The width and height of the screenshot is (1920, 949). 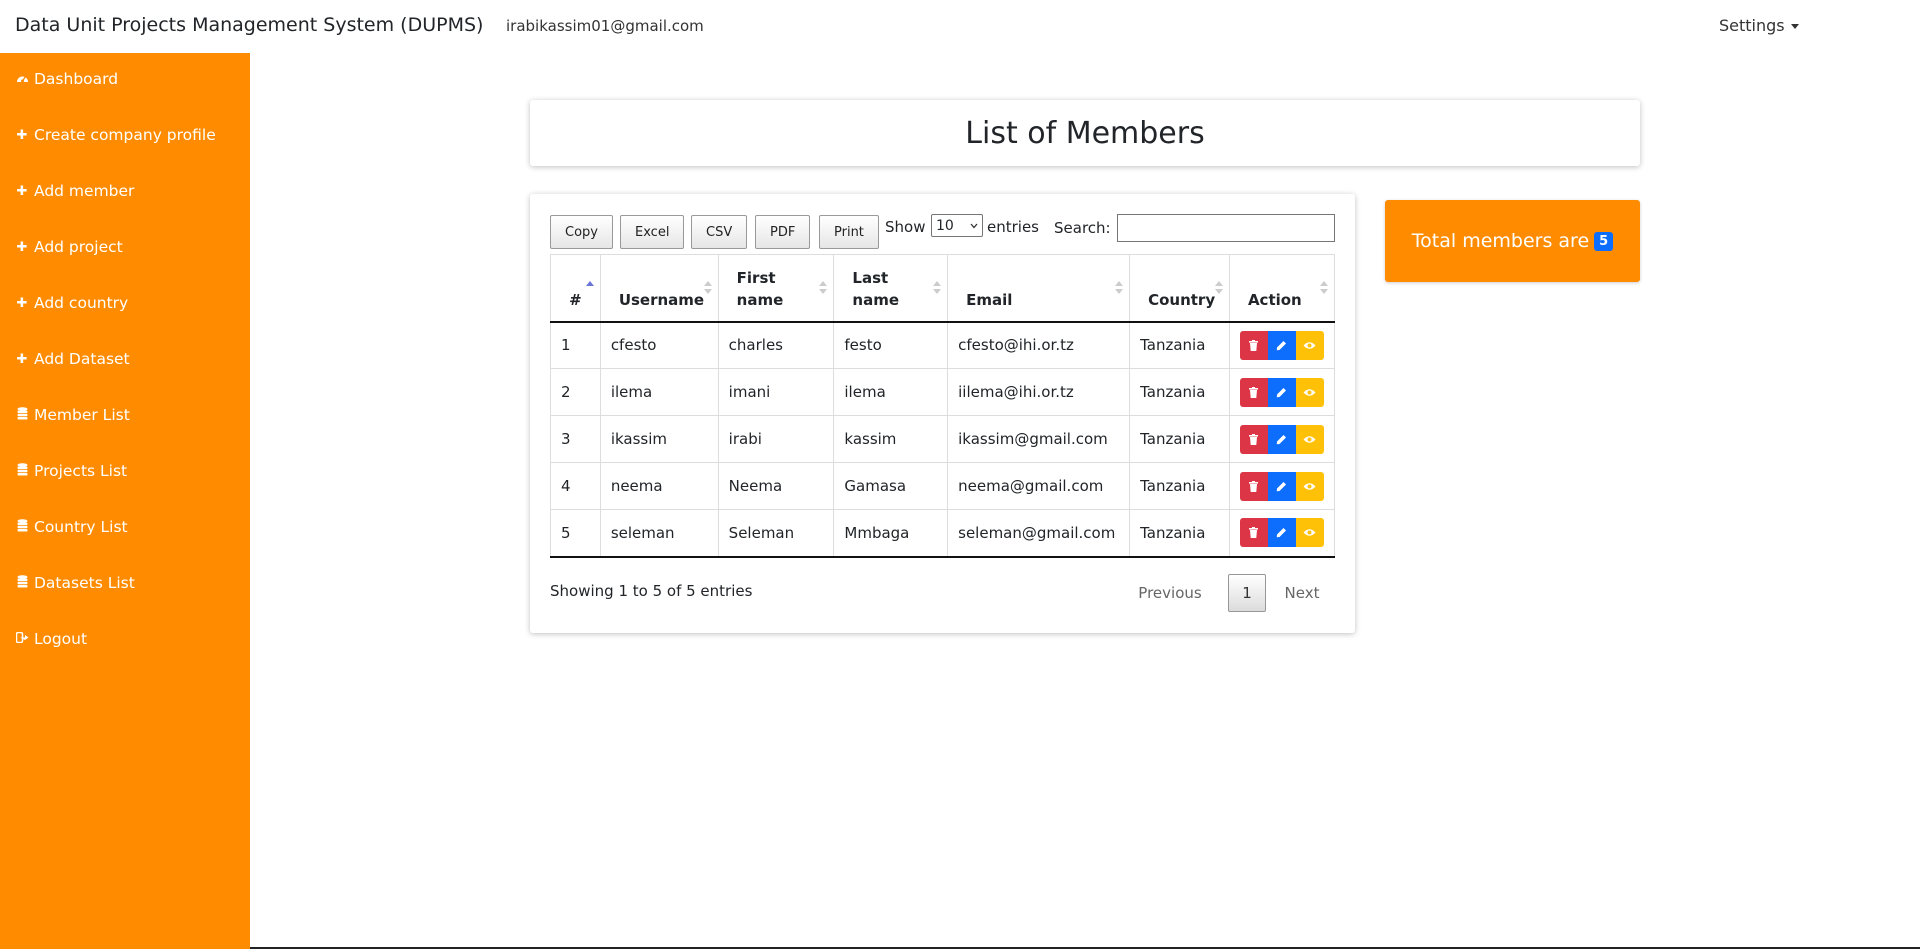 What do you see at coordinates (659, 345) in the screenshot?
I see `cell-username: cfesto` at bounding box center [659, 345].